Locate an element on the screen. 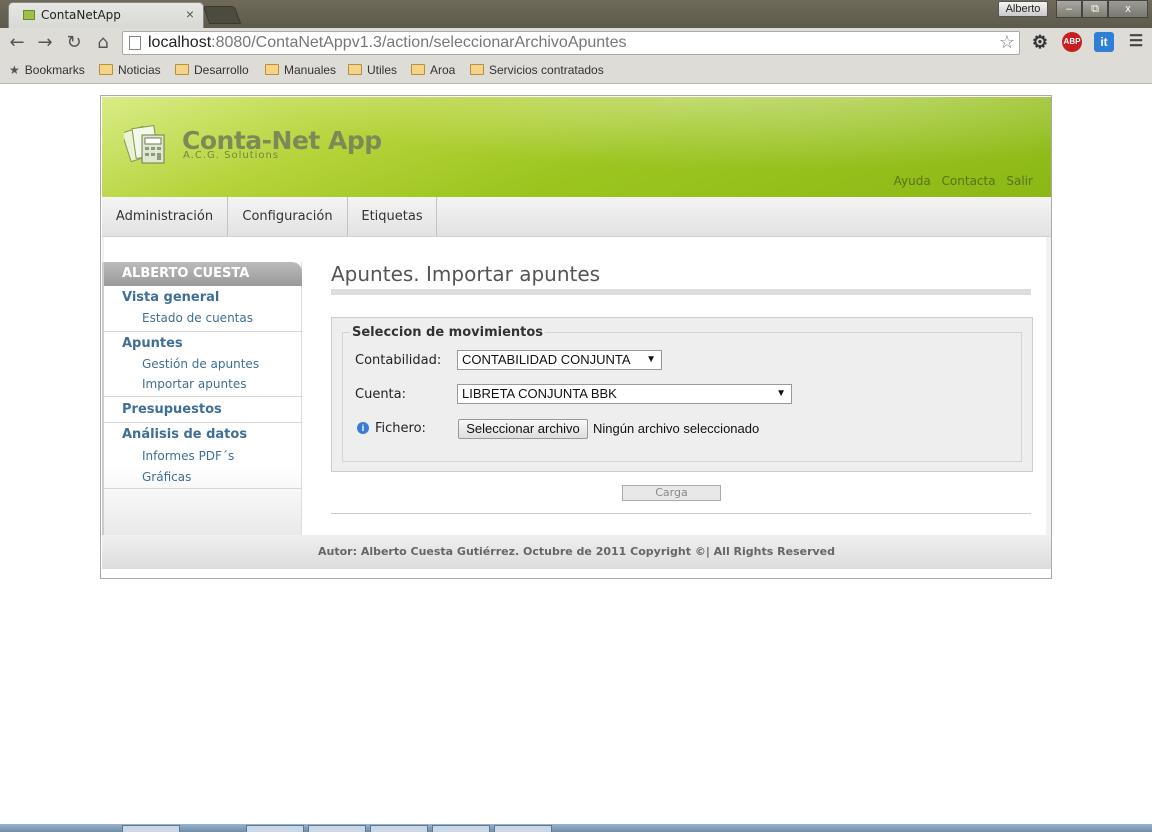 This screenshot has width=1152, height=832. sidebar-user-header: ALBERTO CUESTA is located at coordinates (203, 274).